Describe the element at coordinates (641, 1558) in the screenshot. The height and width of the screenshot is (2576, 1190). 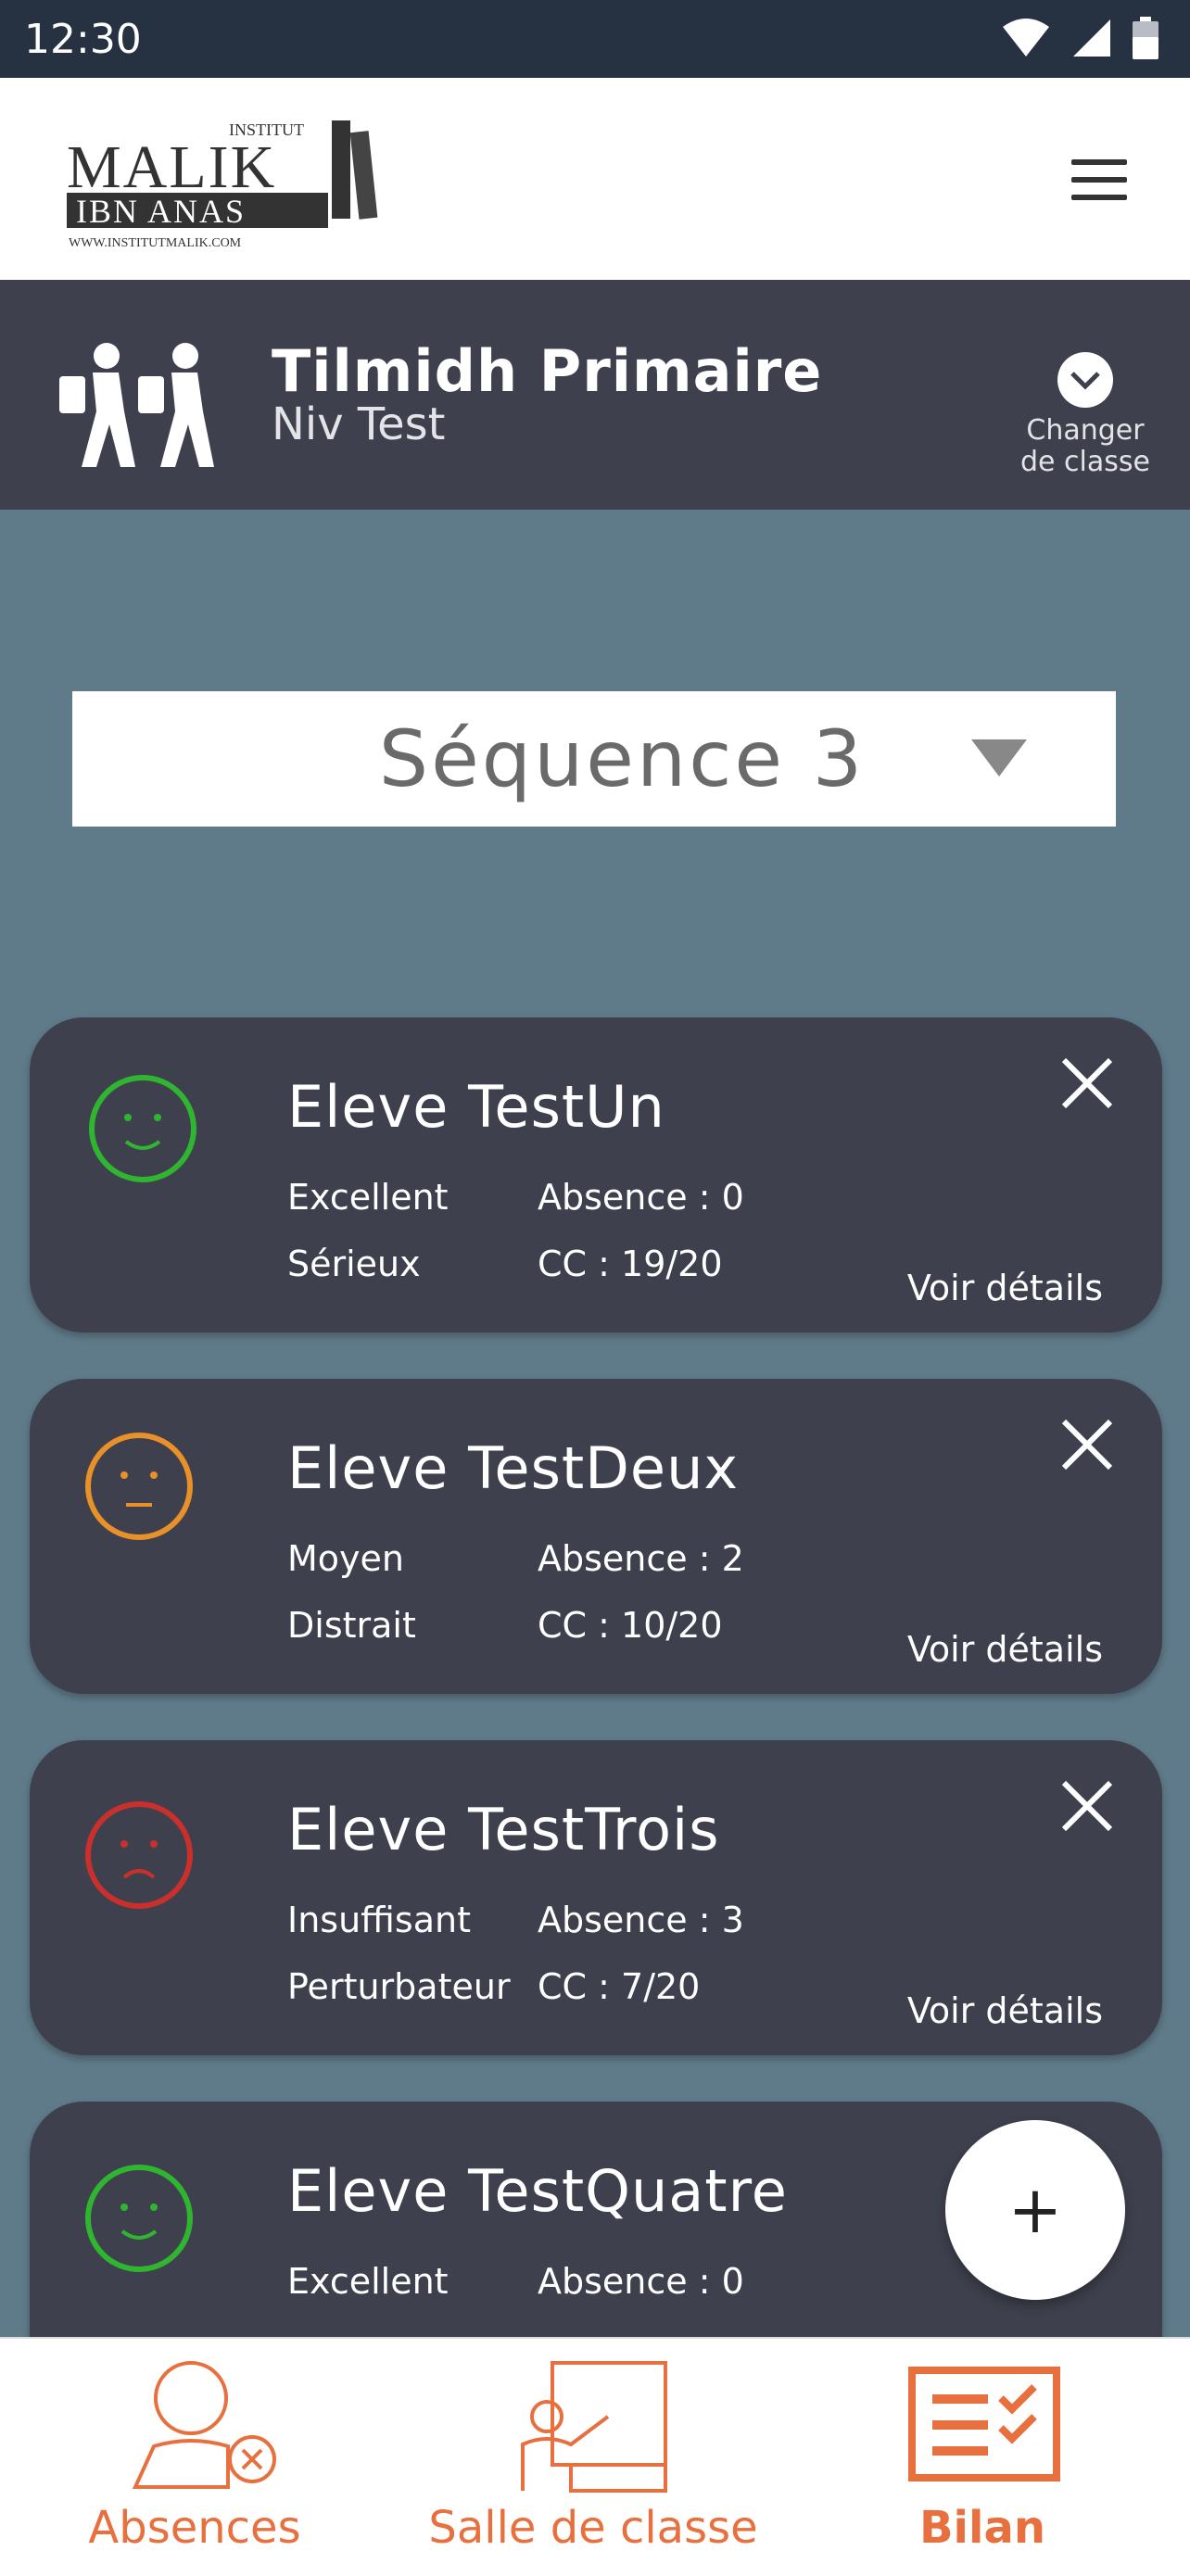
I see `student-absence: Absence : 2` at that location.